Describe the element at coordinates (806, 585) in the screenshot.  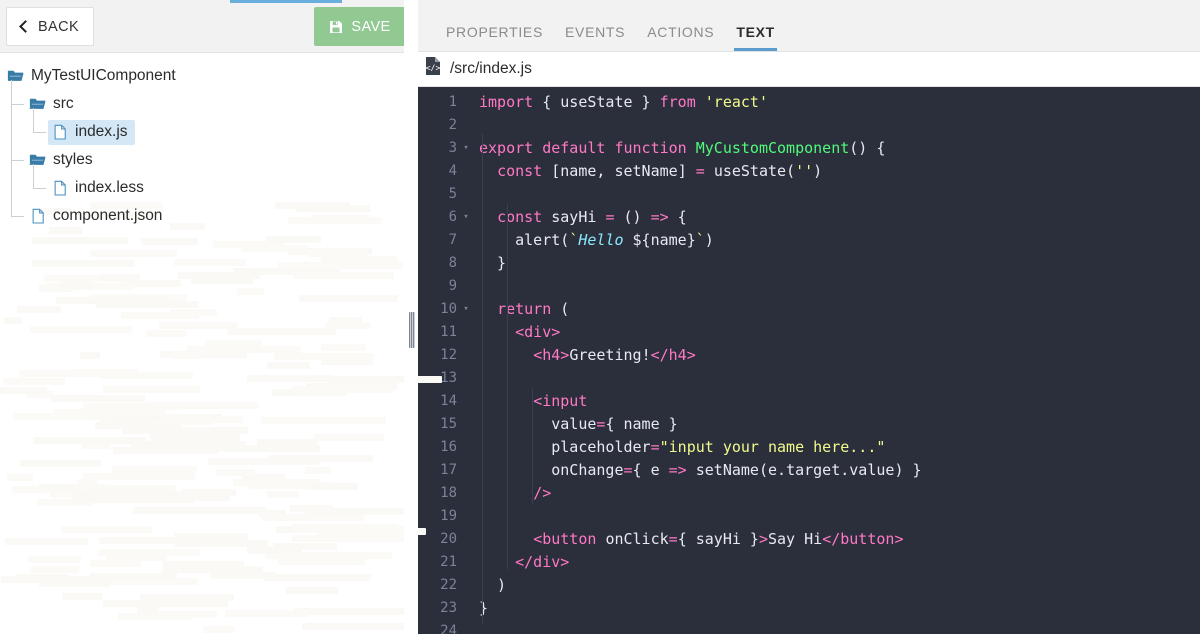
I see `code-line: 22 )` at that location.